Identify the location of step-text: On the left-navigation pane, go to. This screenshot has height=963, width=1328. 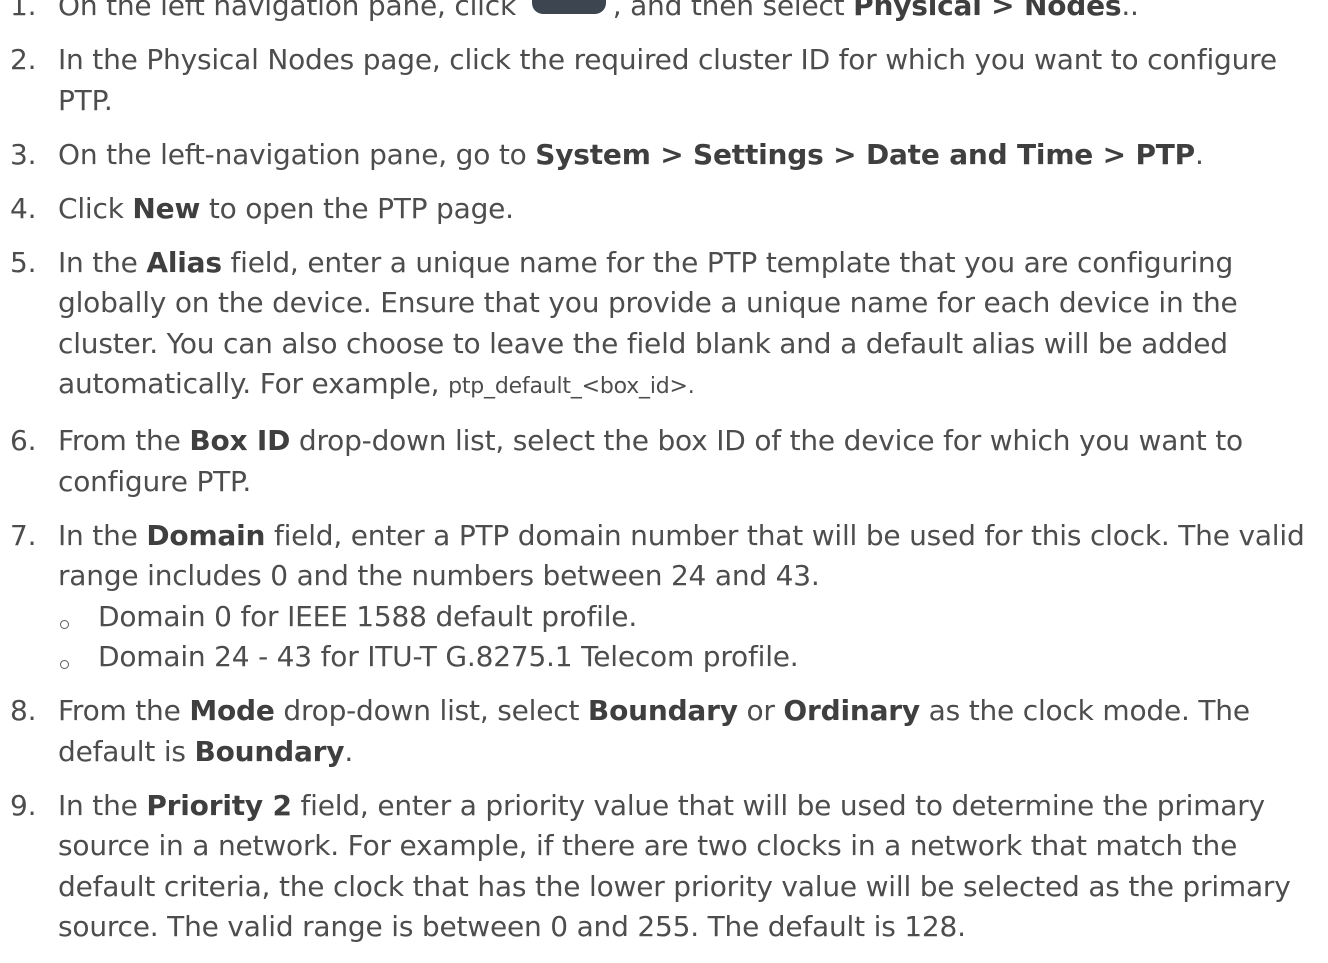
(297, 154).